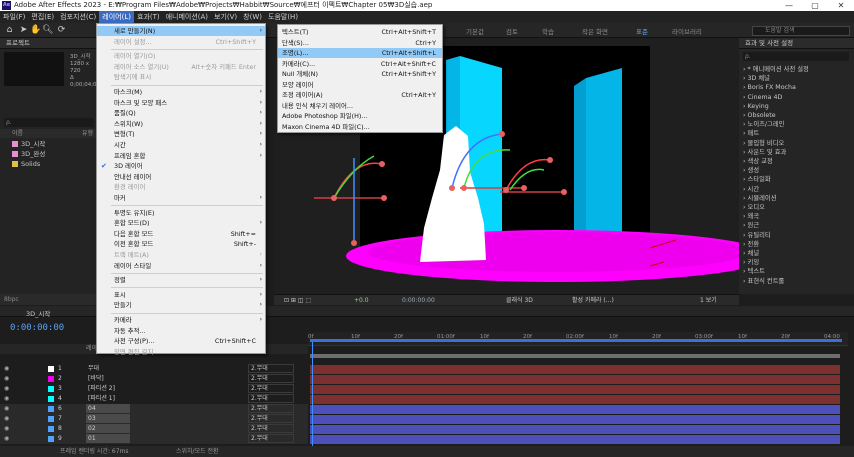 This screenshot has height=457, width=854. Describe the element at coordinates (108, 388) in the screenshot. I see `layer-name: [파티션 2]` at that location.